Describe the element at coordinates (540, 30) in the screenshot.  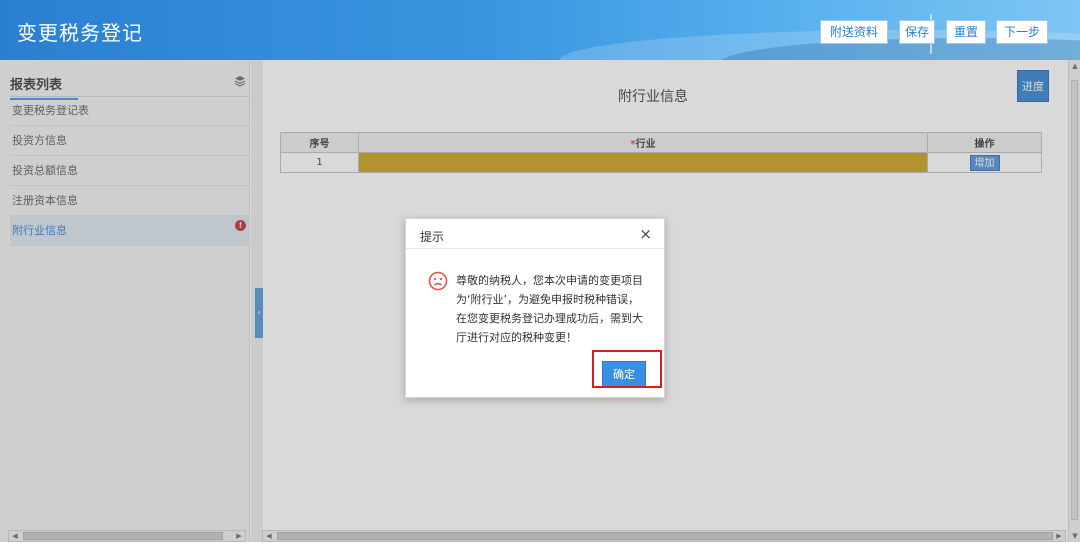
I see `app-header: 变更税务登记 附送资料 保存 重置 下一步` at that location.